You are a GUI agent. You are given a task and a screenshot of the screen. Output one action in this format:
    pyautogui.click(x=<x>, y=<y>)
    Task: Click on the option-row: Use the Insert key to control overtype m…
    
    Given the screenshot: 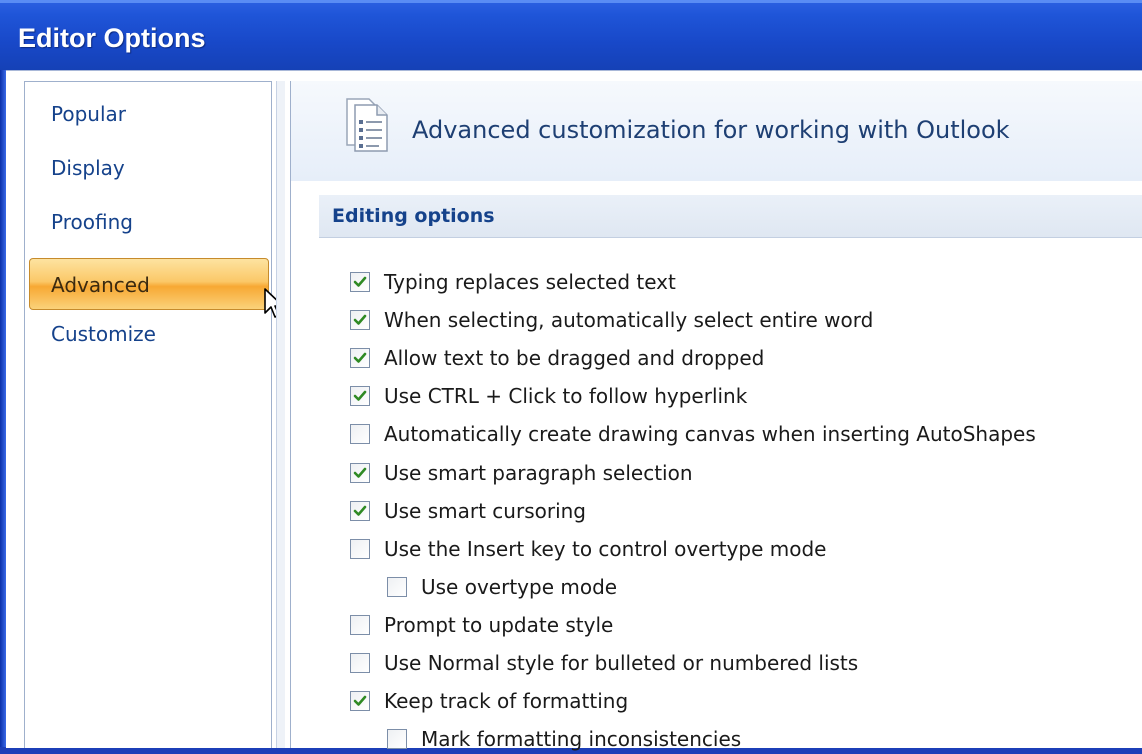 What is the action you would take?
    pyautogui.click(x=588, y=549)
    